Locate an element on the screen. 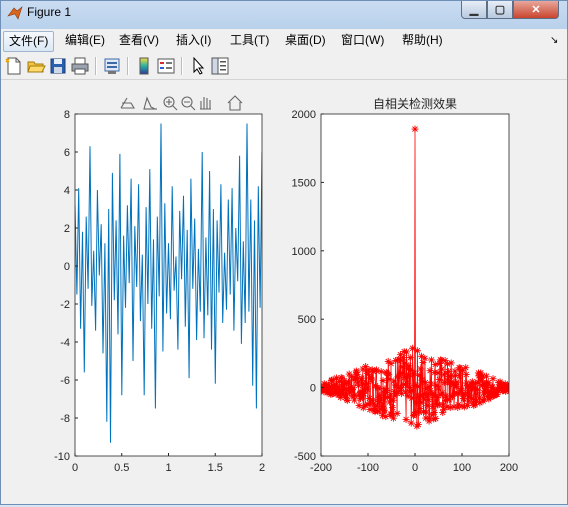  maximize-button: ▢ is located at coordinates (500, 10).